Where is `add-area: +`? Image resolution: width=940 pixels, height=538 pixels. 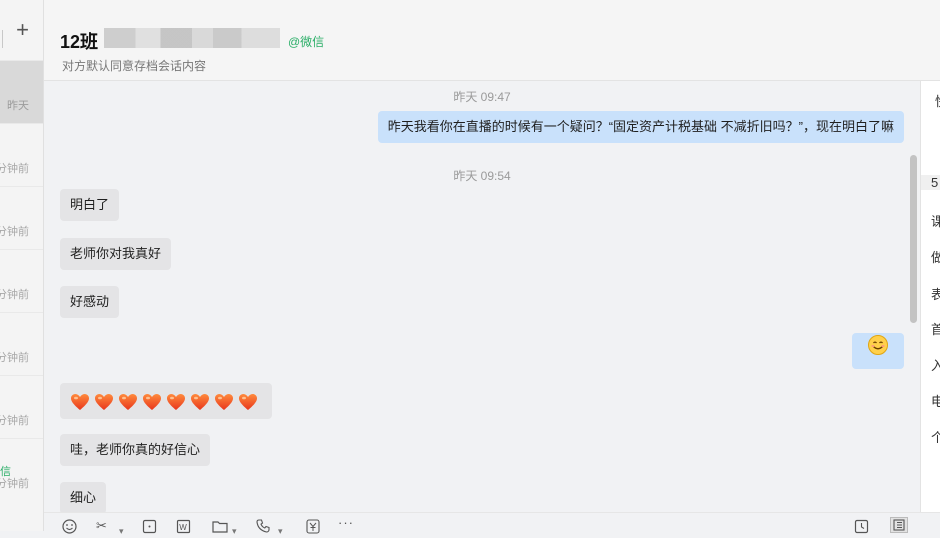
add-area: + is located at coordinates (21, 30).